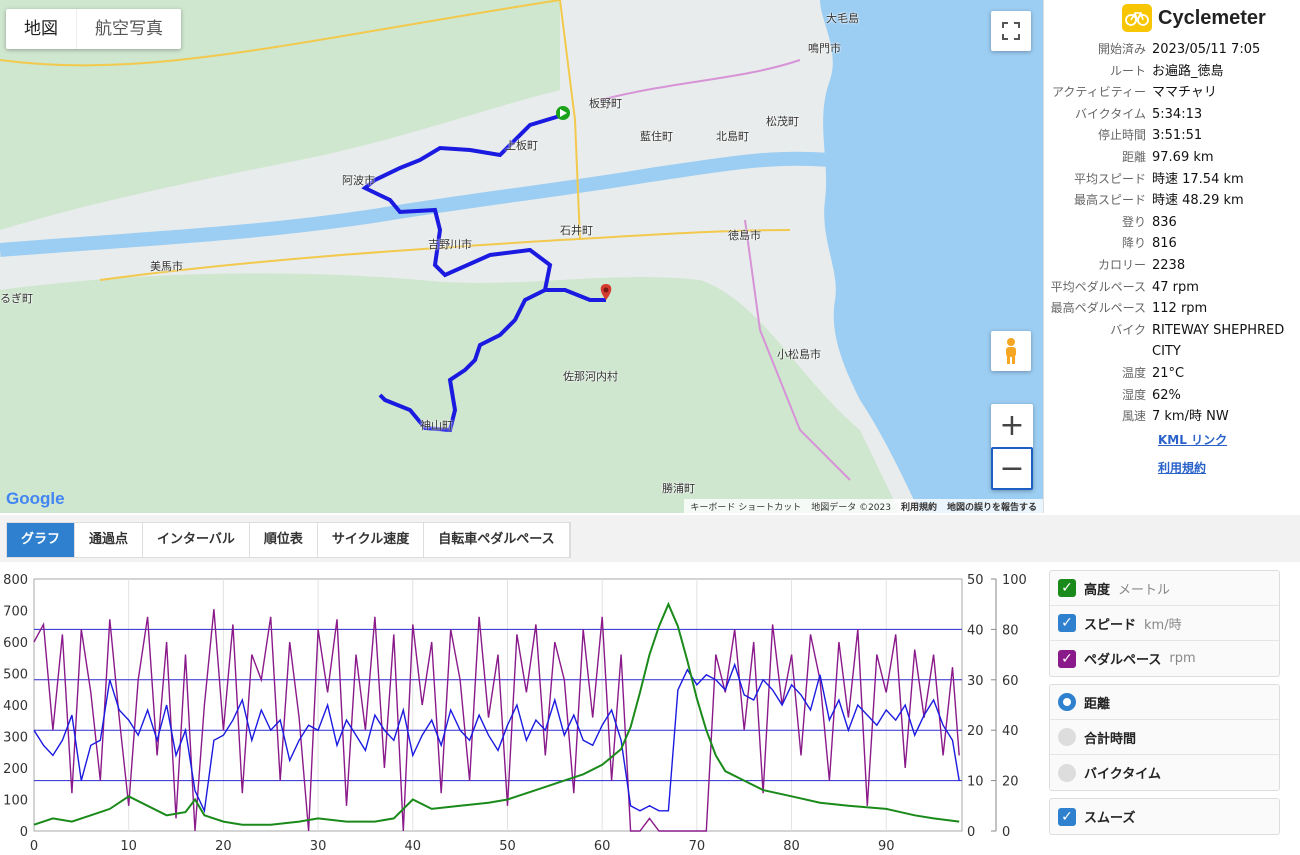 The image size is (1300, 855). What do you see at coordinates (497, 540) in the screenshot?
I see `tab-5: 自転車ペダルペース` at bounding box center [497, 540].